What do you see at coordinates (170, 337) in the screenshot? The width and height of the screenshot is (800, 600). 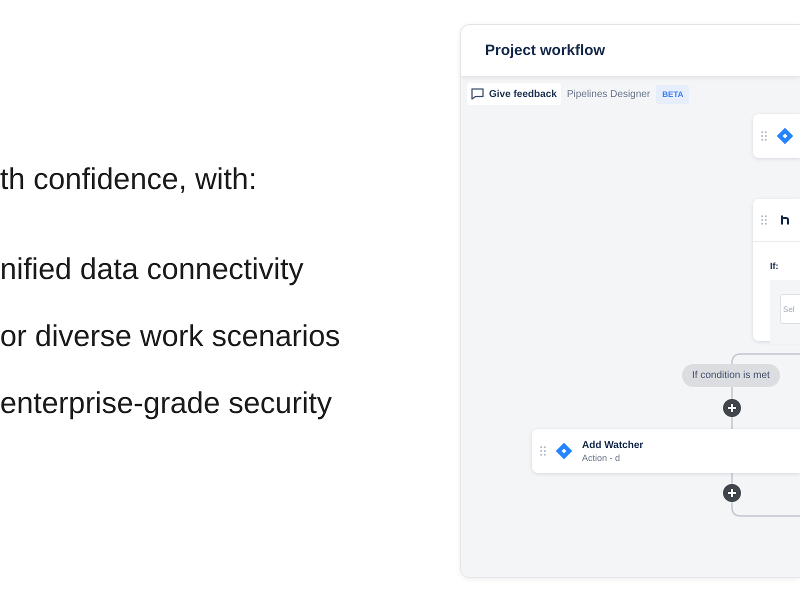 I see `feature-text: or diverse work scenarios` at bounding box center [170, 337].